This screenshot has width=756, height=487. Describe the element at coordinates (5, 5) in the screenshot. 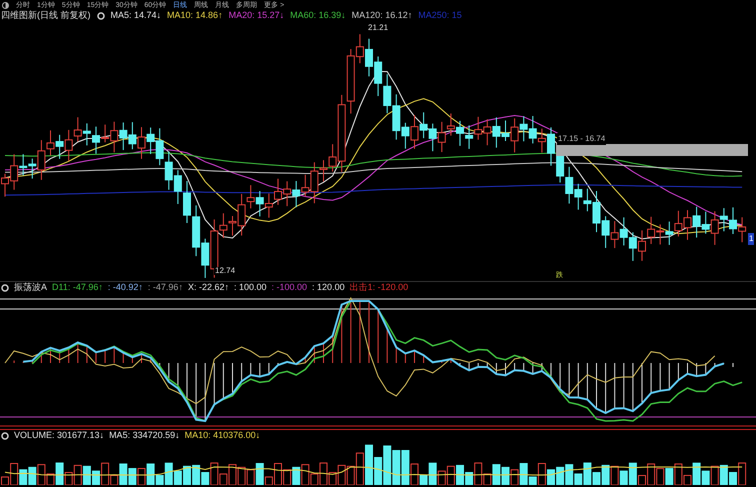

I see `toggle-icon` at that location.